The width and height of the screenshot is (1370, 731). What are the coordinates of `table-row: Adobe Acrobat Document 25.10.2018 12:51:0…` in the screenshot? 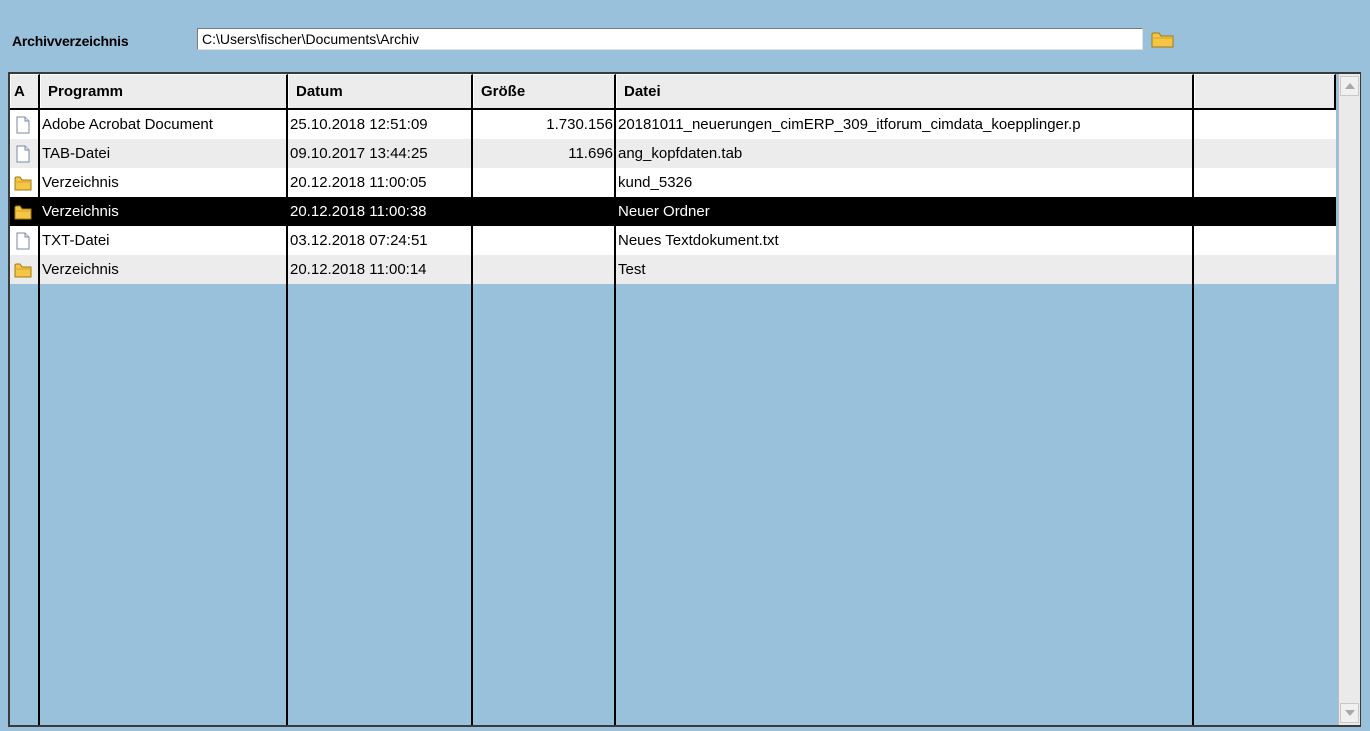 It's located at (601, 124).